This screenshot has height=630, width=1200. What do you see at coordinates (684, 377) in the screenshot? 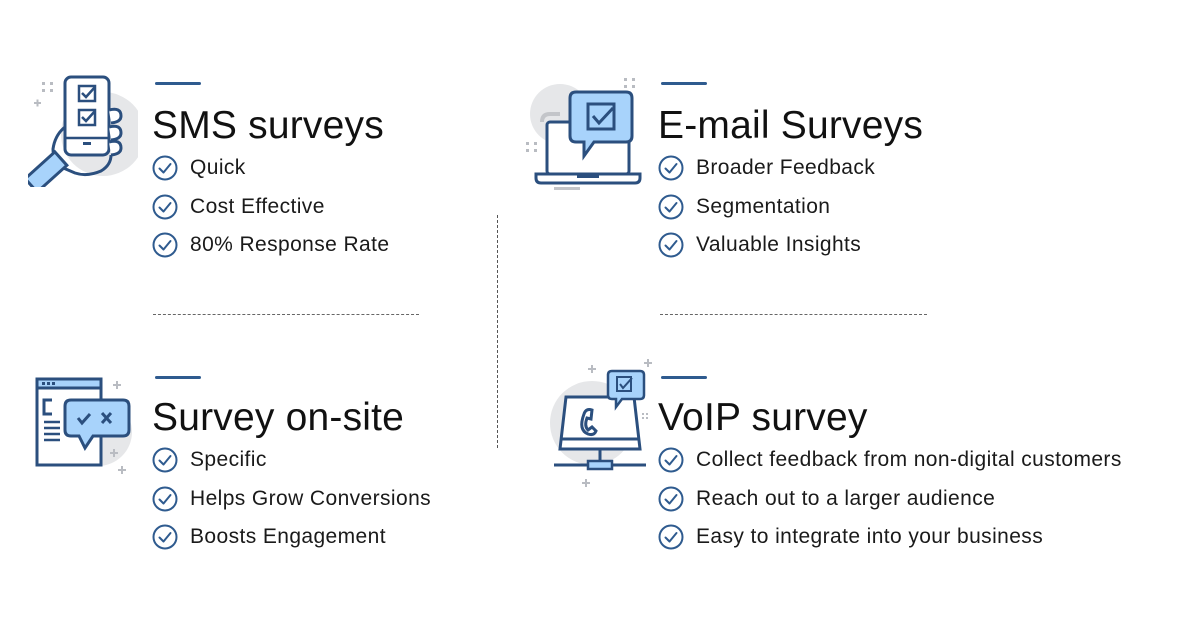
I see `accent-bar` at bounding box center [684, 377].